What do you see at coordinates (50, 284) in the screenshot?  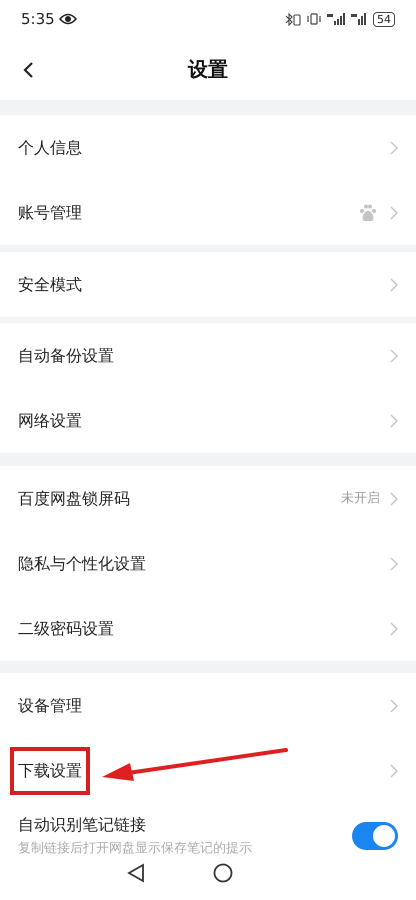 I see `row-label: 安全模式` at bounding box center [50, 284].